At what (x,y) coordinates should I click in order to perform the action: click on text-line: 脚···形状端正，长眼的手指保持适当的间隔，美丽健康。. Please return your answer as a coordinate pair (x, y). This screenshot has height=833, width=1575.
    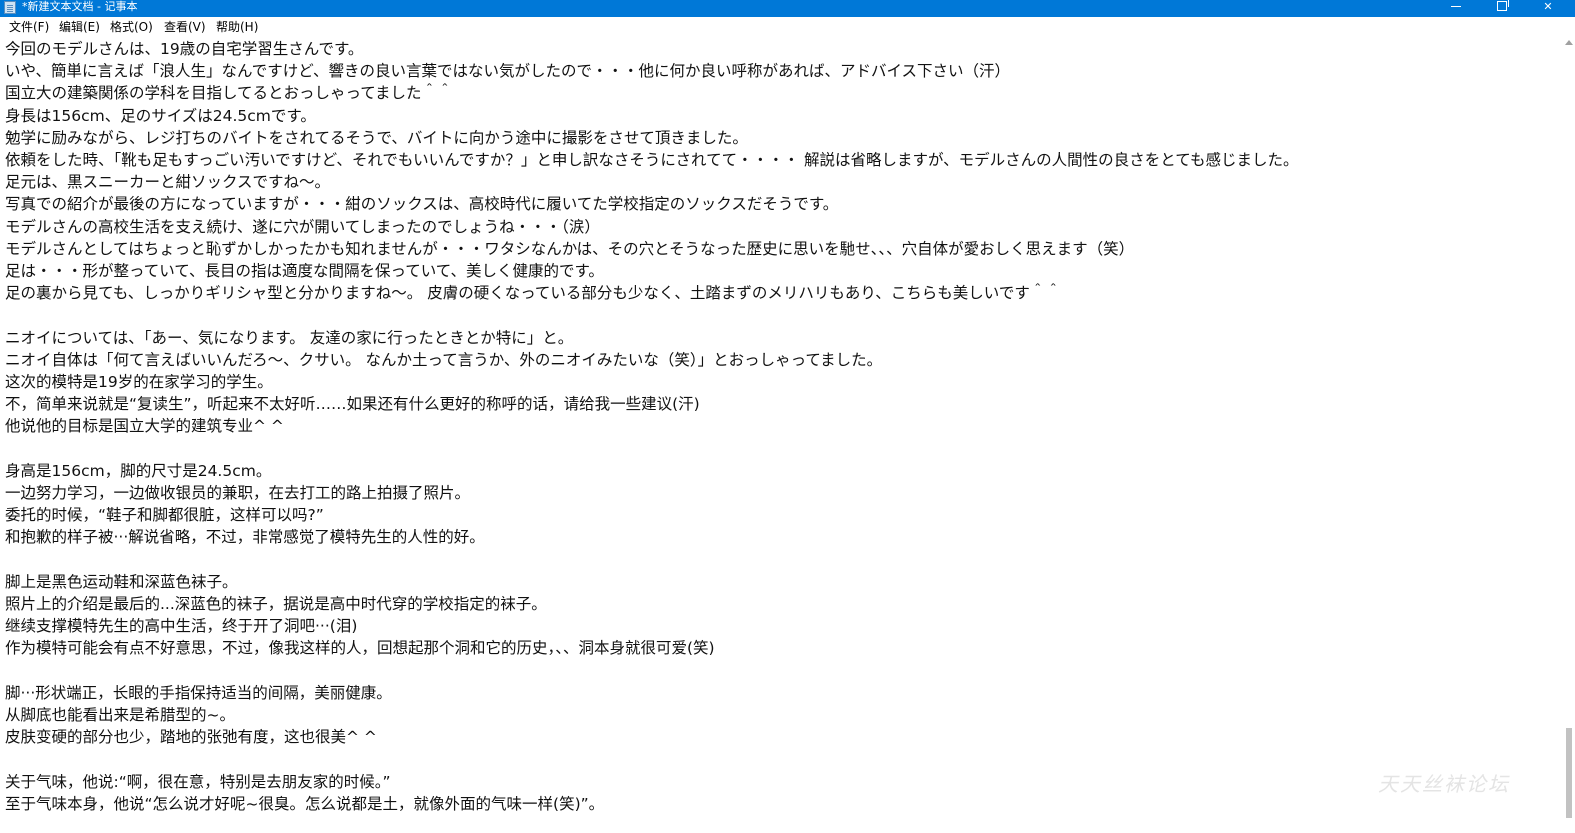
    Looking at the image, I should click on (198, 692).